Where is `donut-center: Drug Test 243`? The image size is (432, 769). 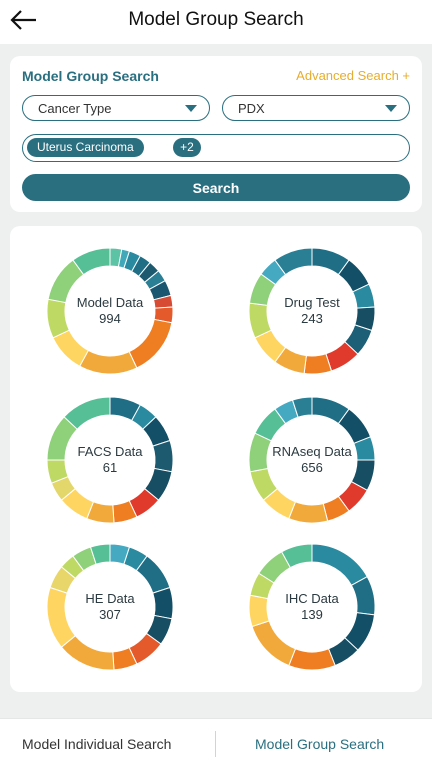 donut-center: Drug Test 243 is located at coordinates (312, 311).